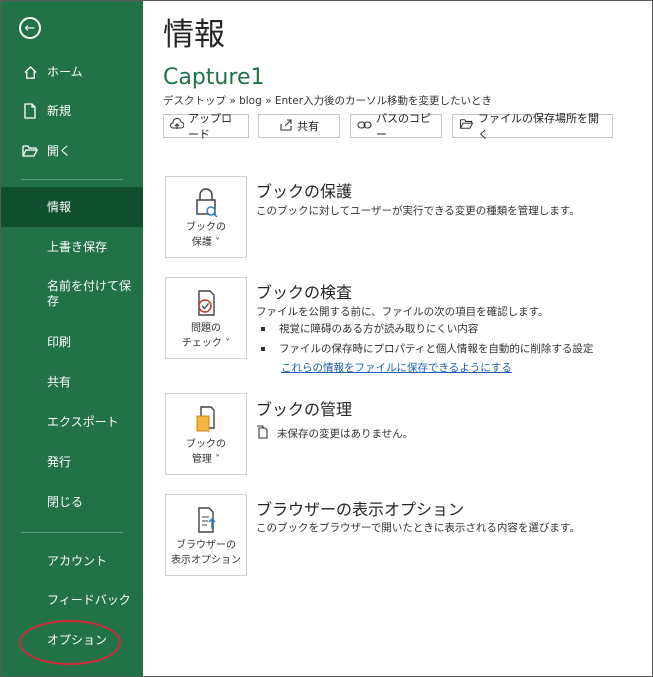  What do you see at coordinates (194, 35) in the screenshot?
I see `page-title: 情報` at bounding box center [194, 35].